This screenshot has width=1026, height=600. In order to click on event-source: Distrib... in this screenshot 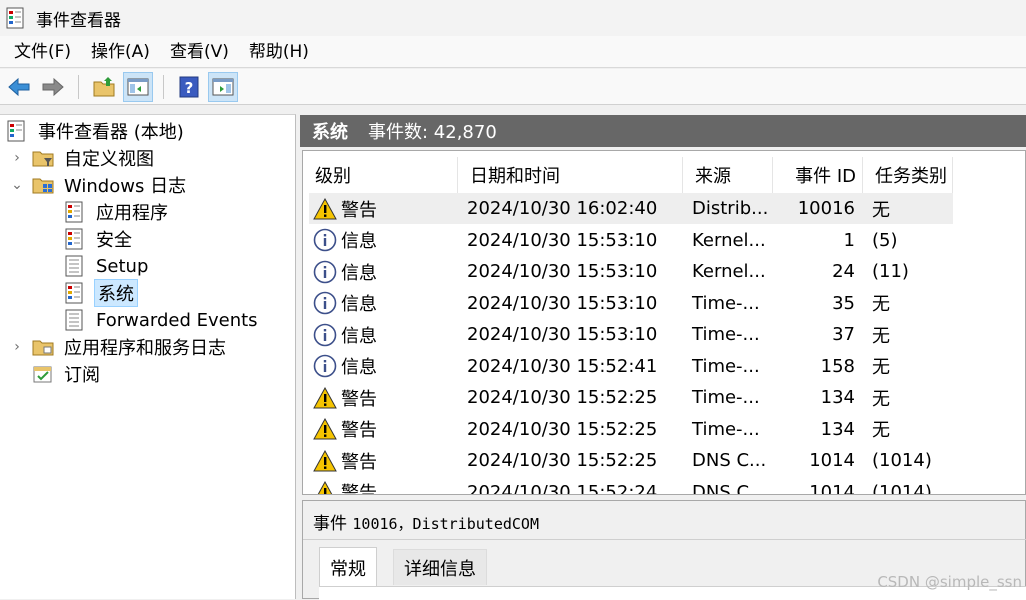, I will do `click(730, 208)`.